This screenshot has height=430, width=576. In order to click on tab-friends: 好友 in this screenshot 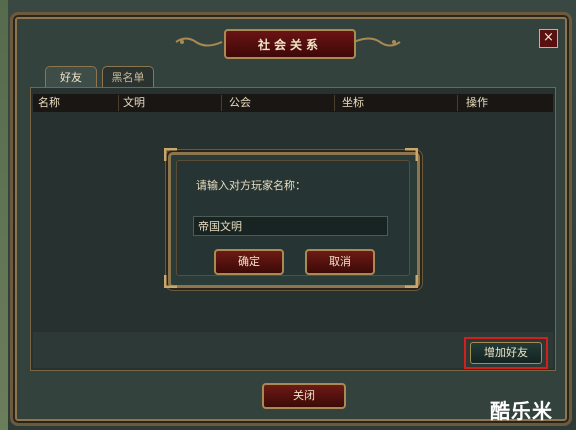, I will do `click(71, 77)`.